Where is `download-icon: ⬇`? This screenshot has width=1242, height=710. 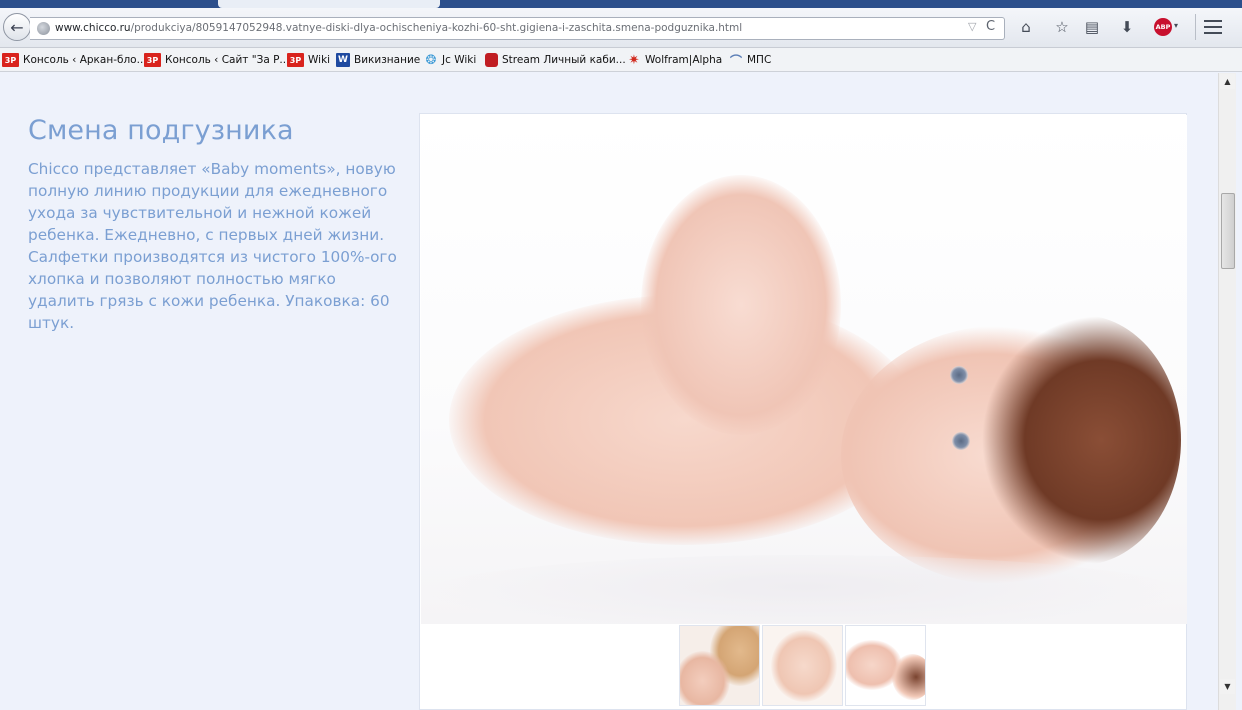
download-icon: ⬇ is located at coordinates (1127, 27).